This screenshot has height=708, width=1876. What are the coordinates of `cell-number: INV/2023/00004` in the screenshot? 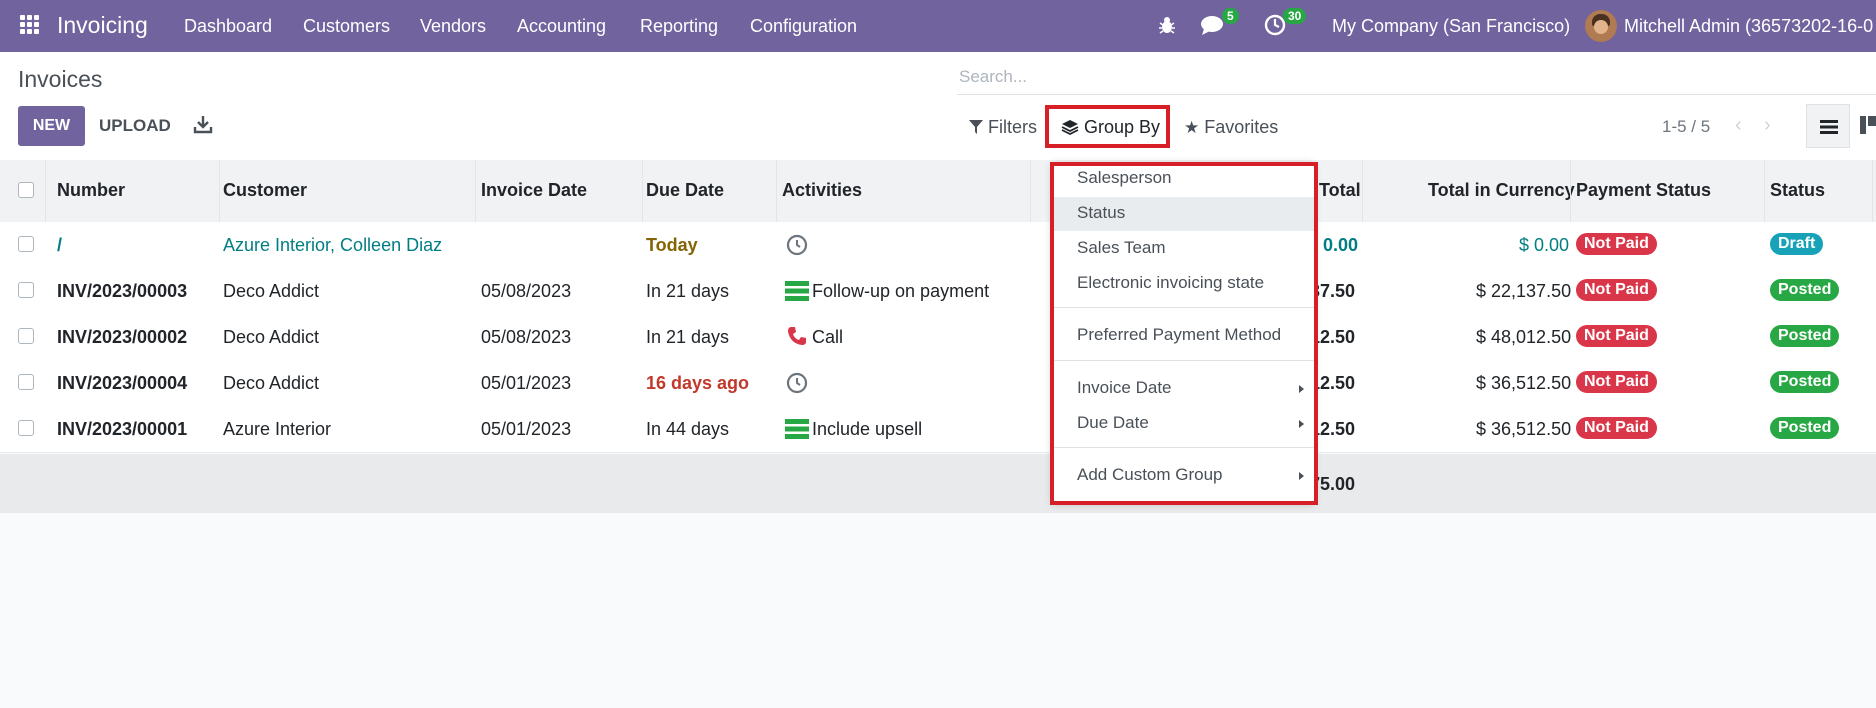 It's located at (122, 383).